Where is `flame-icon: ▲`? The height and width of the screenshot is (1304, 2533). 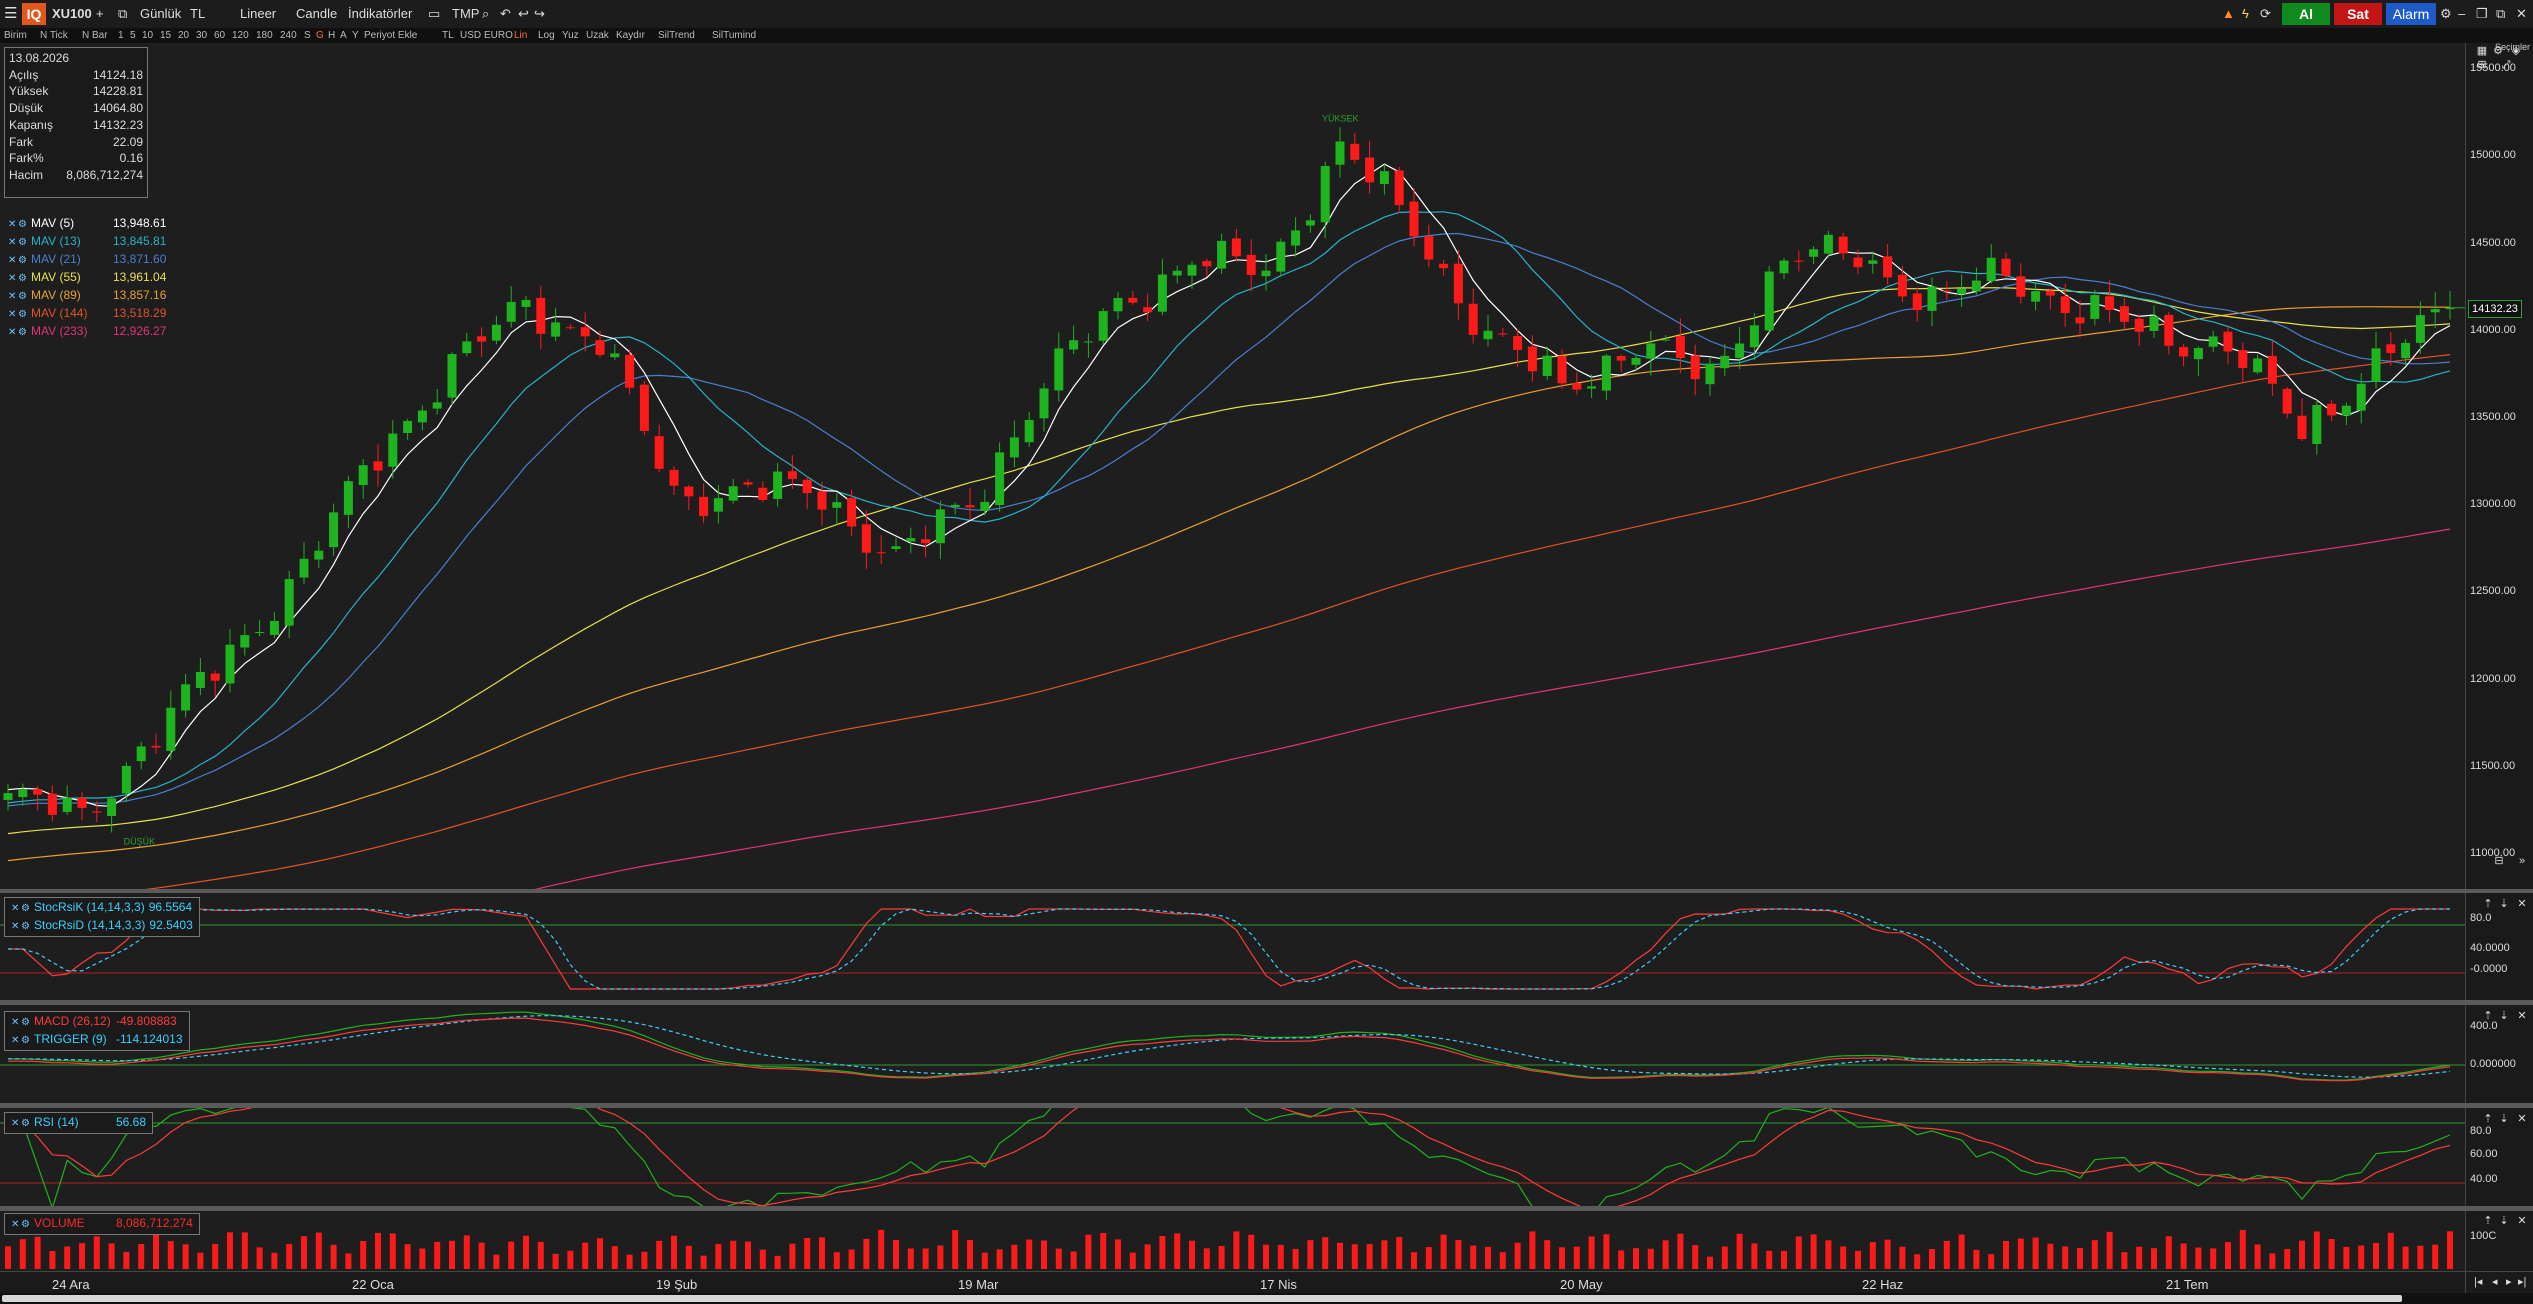
flame-icon: ▲ is located at coordinates (2228, 14).